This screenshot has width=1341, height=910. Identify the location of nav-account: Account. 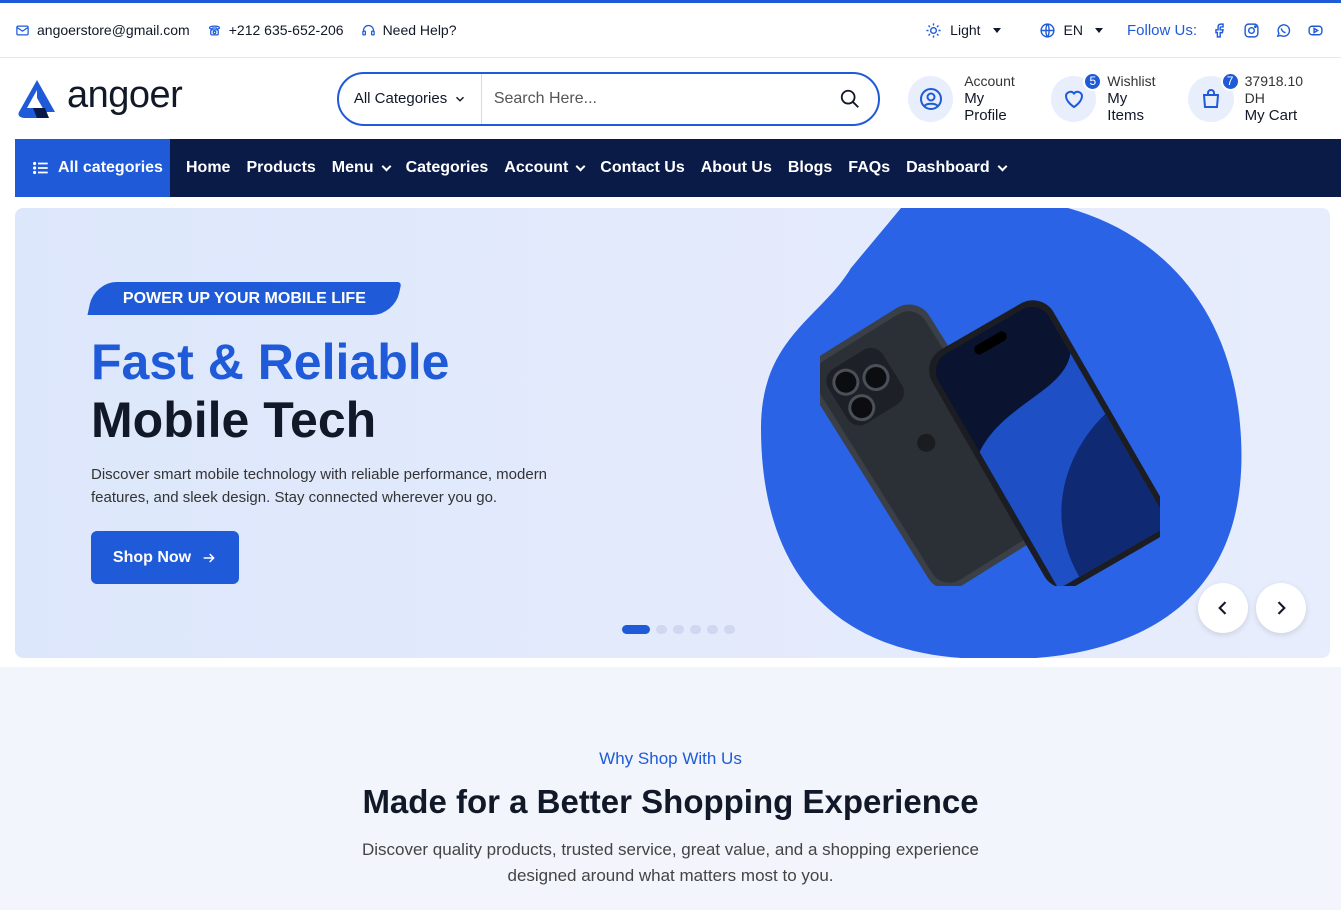
(545, 168).